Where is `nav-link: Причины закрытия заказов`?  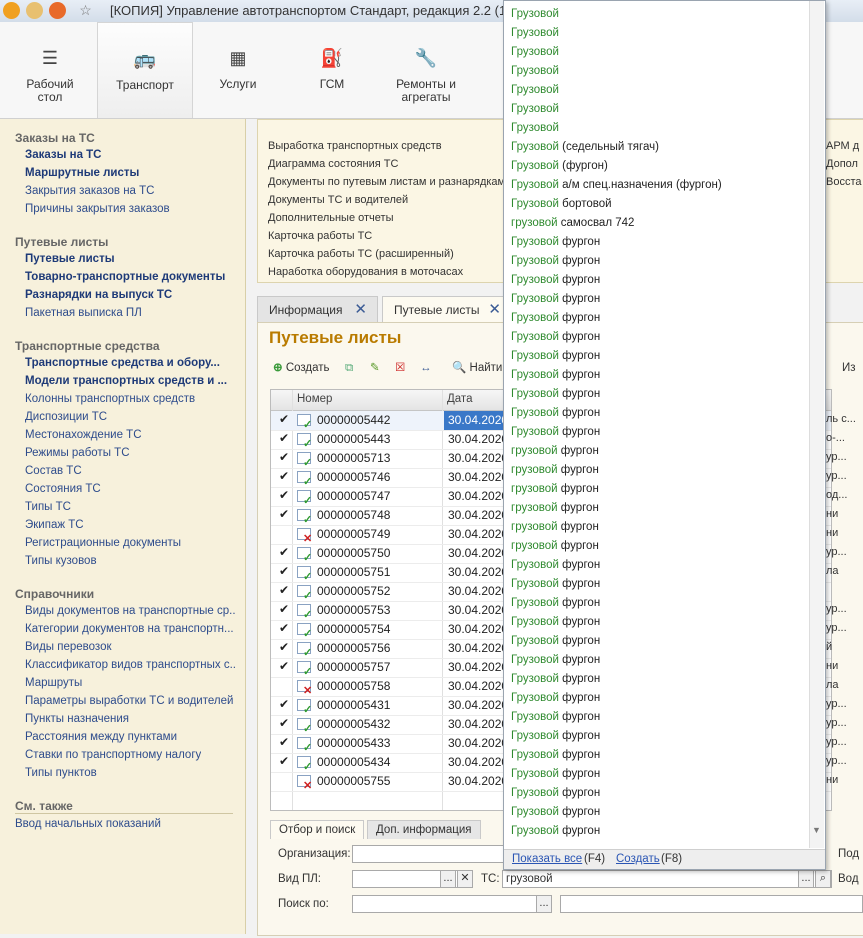
nav-link: Причины закрытия заказов is located at coordinates (97, 209).